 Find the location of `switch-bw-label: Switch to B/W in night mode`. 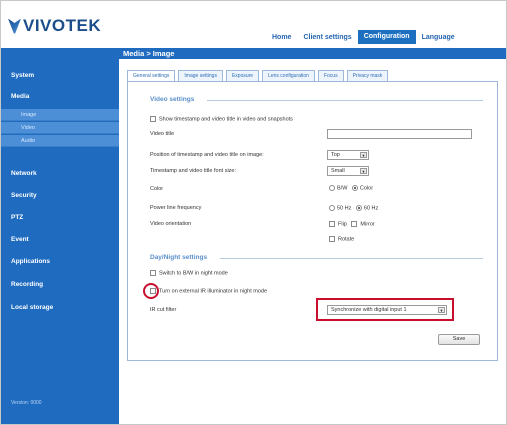

switch-bw-label: Switch to B/W in night mode is located at coordinates (193, 273).